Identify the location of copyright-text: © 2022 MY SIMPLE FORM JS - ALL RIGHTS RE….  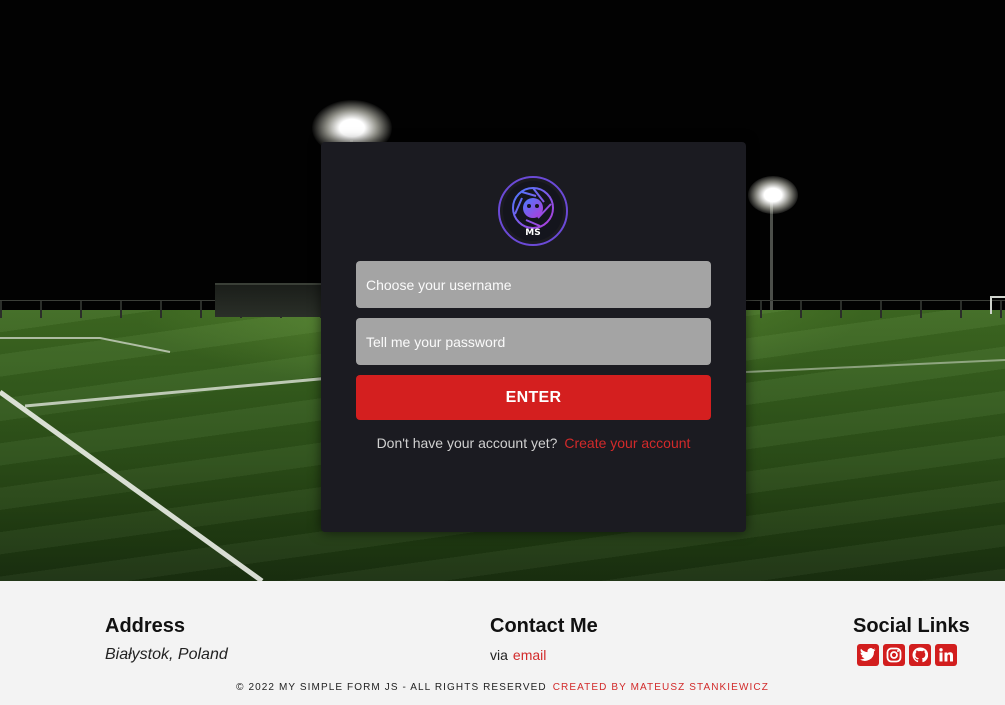
(391, 687).